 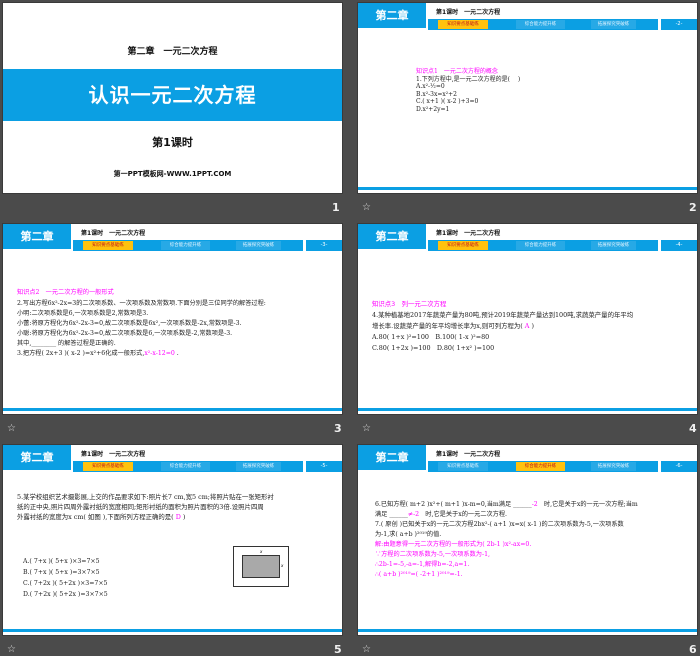 What do you see at coordinates (468, 87) in the screenshot?
I see `content-line: A.x²-½=0` at bounding box center [468, 87].